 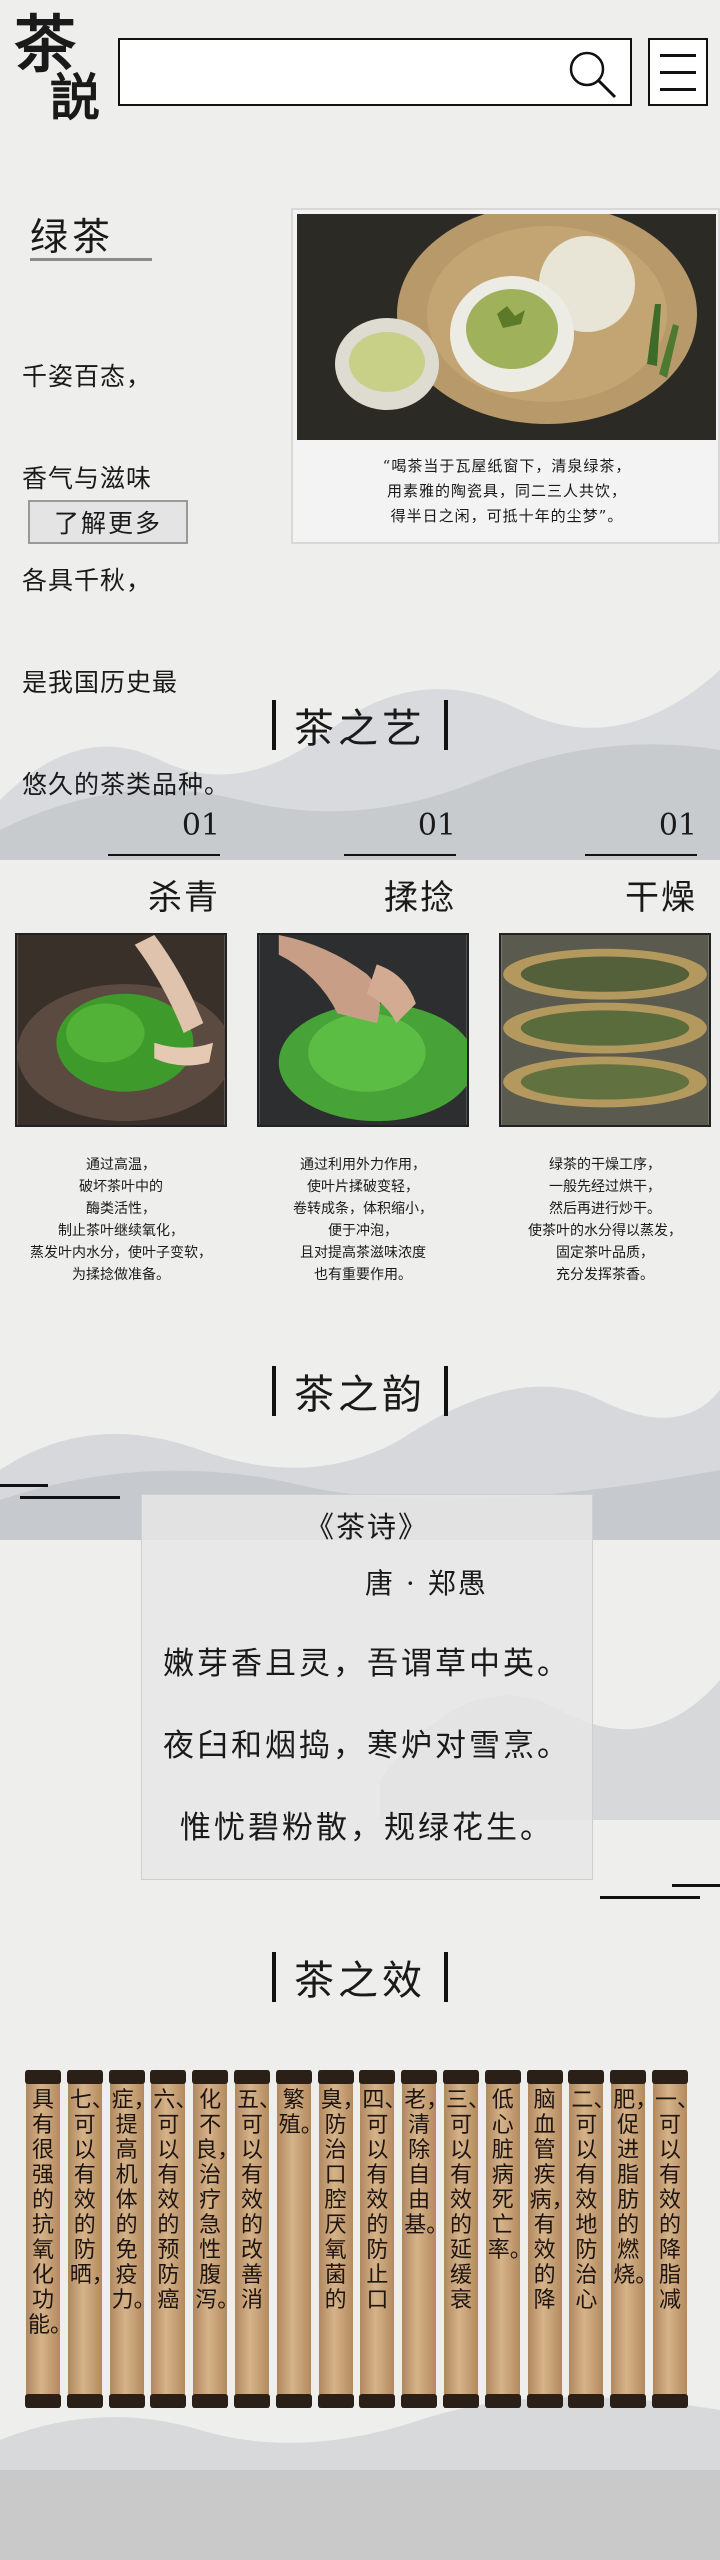 I want to click on step-name: 干燥, so click(x=661, y=898).